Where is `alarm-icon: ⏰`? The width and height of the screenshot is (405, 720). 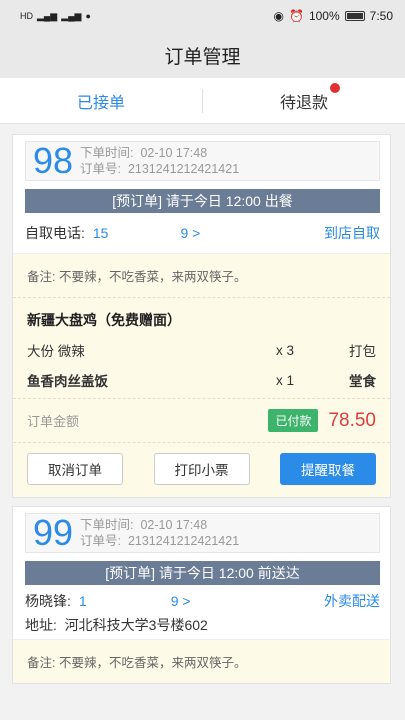
alarm-icon: ⏰ is located at coordinates (296, 16).